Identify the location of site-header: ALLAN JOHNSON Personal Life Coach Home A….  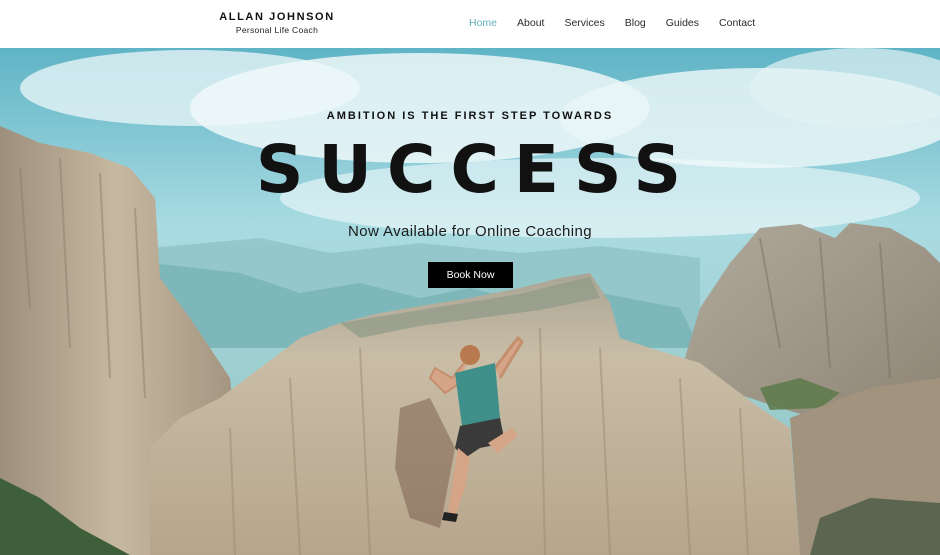
(470, 24).